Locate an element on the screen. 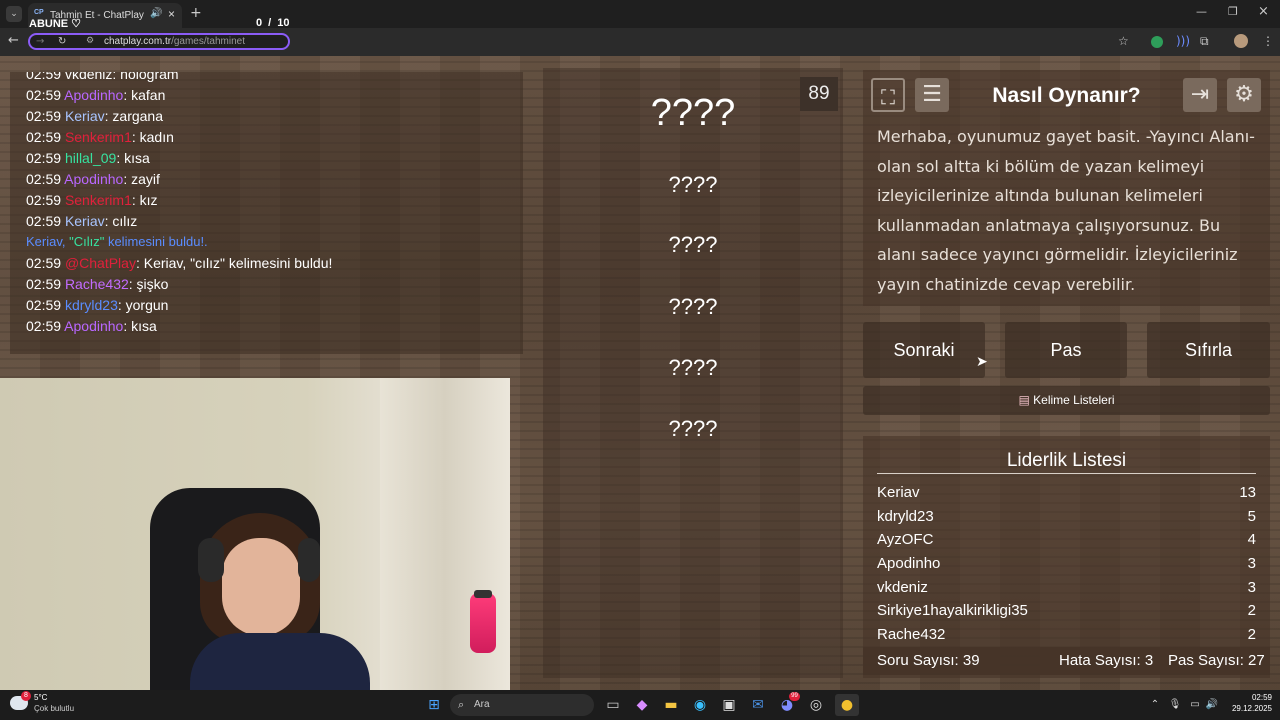 This screenshot has width=1280, height=720. chat-message: 02:59 Apodinho: kafan is located at coordinates (96, 95).